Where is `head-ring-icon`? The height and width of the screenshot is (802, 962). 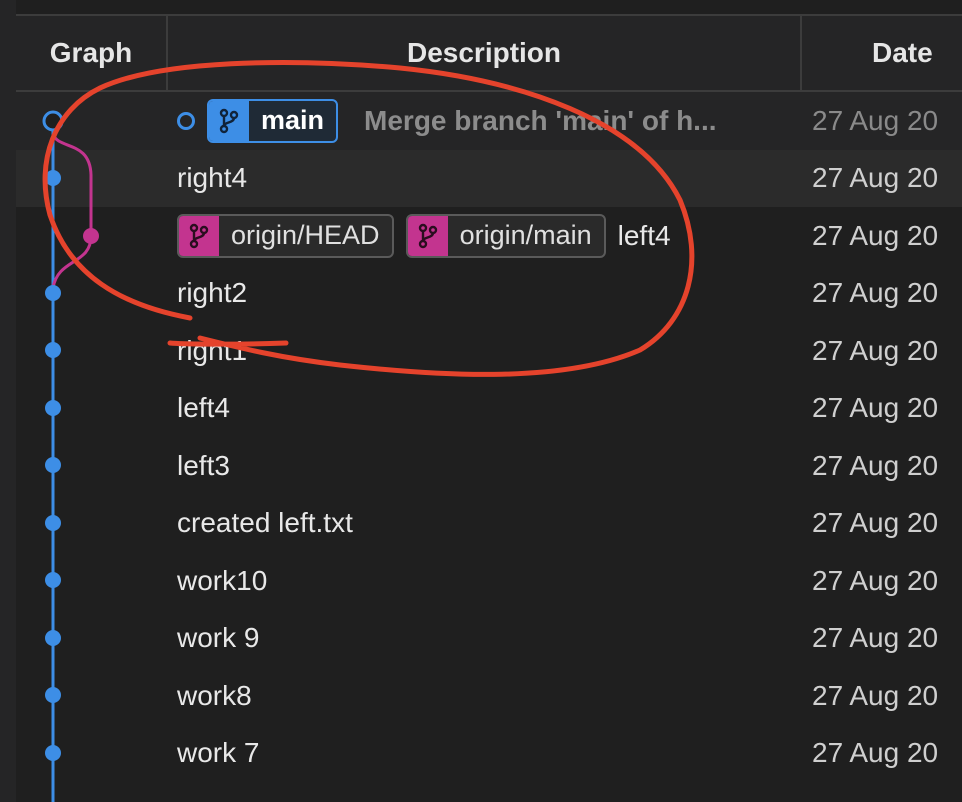 head-ring-icon is located at coordinates (53, 121).